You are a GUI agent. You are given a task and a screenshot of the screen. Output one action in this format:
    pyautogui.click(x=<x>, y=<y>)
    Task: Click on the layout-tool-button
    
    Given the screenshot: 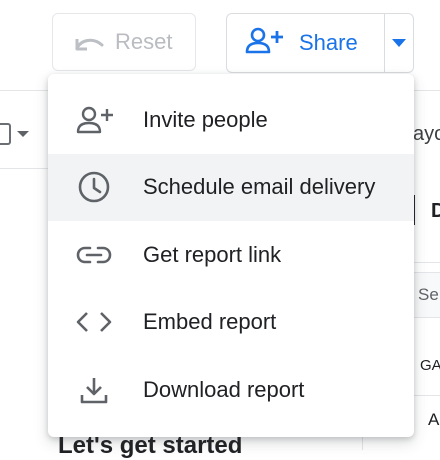 What is the action you would take?
    pyautogui.click(x=24, y=134)
    